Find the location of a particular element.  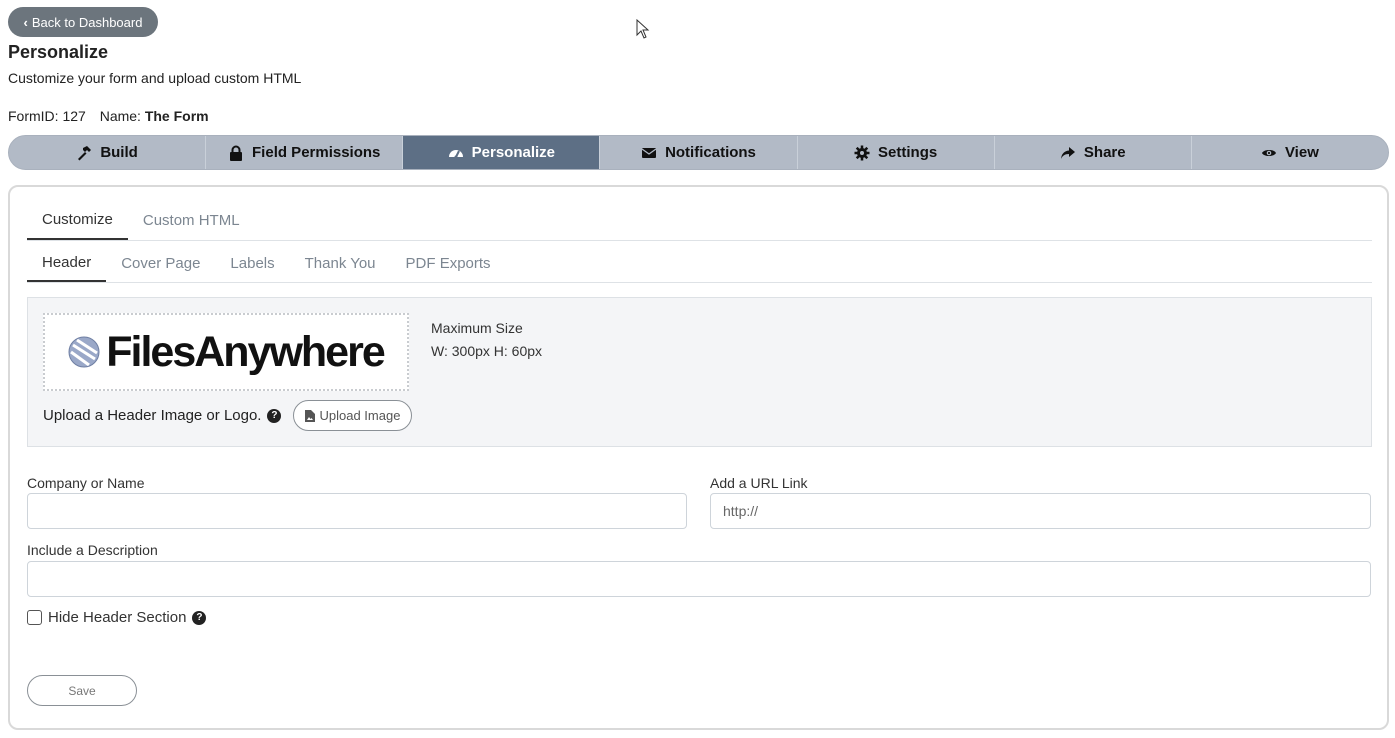

tab-settings-label: Settings is located at coordinates (908, 152).